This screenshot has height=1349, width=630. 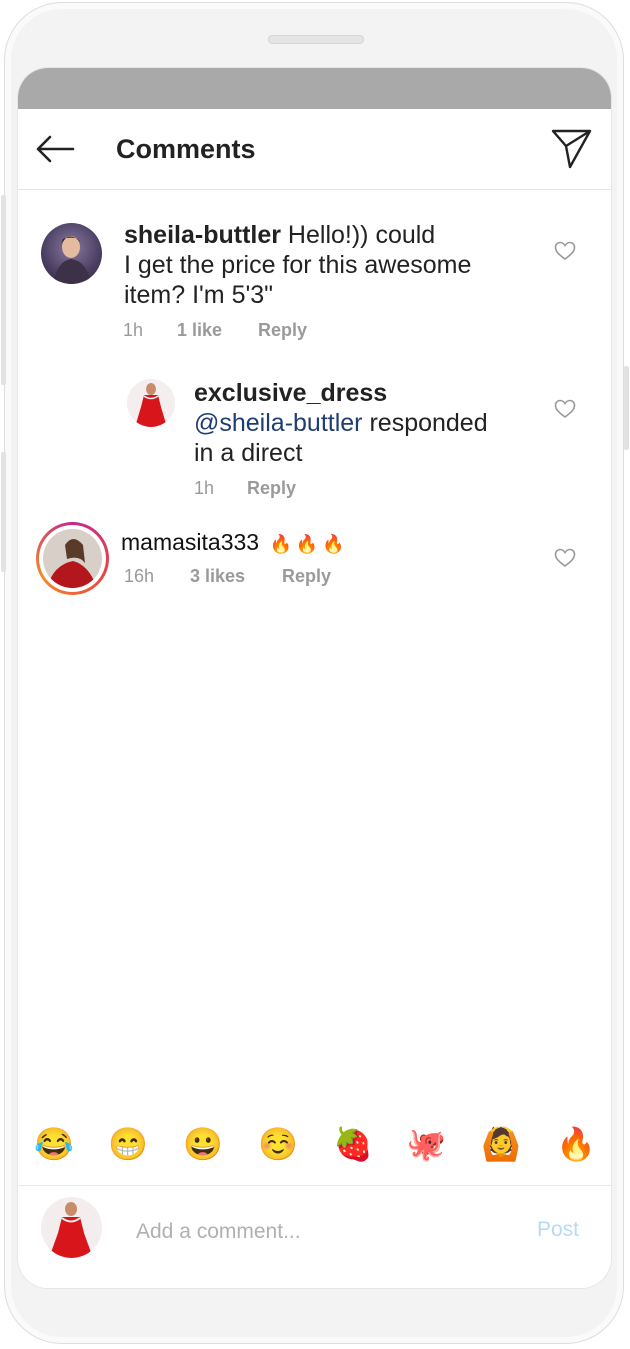 What do you see at coordinates (353, 1144) in the screenshot?
I see `emoji-strawberry: 🍓` at bounding box center [353, 1144].